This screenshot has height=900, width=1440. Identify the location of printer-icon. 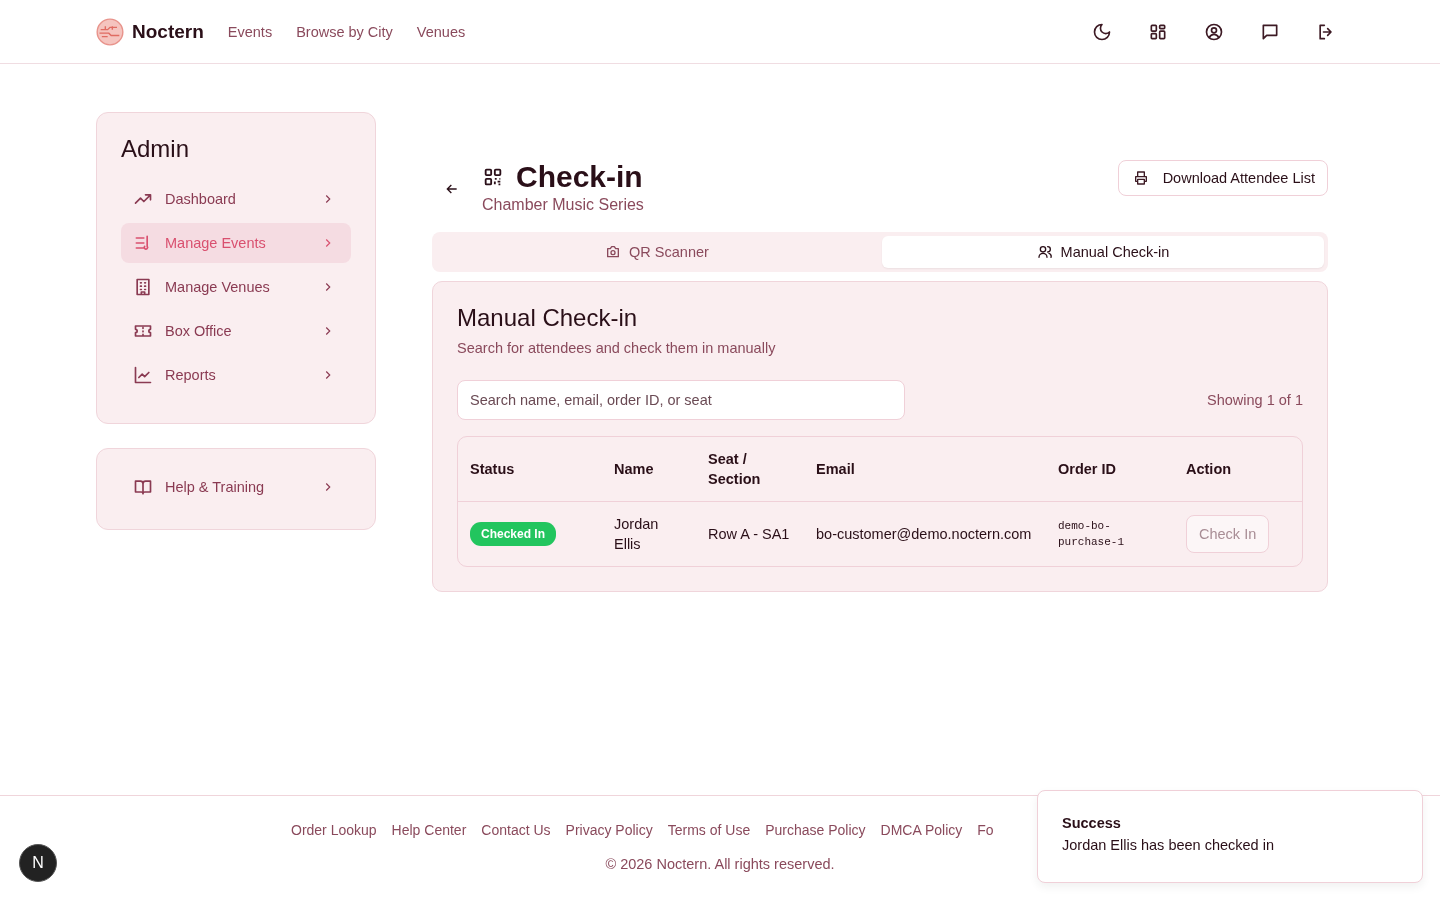
(1140, 178).